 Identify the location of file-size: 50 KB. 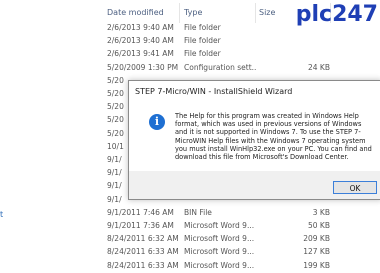
(319, 225).